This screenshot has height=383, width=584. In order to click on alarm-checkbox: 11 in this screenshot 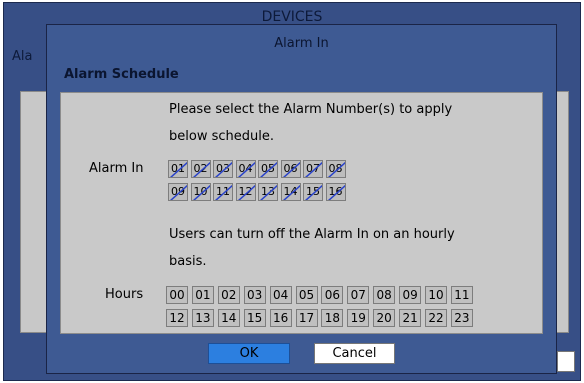, I will do `click(223, 192)`.